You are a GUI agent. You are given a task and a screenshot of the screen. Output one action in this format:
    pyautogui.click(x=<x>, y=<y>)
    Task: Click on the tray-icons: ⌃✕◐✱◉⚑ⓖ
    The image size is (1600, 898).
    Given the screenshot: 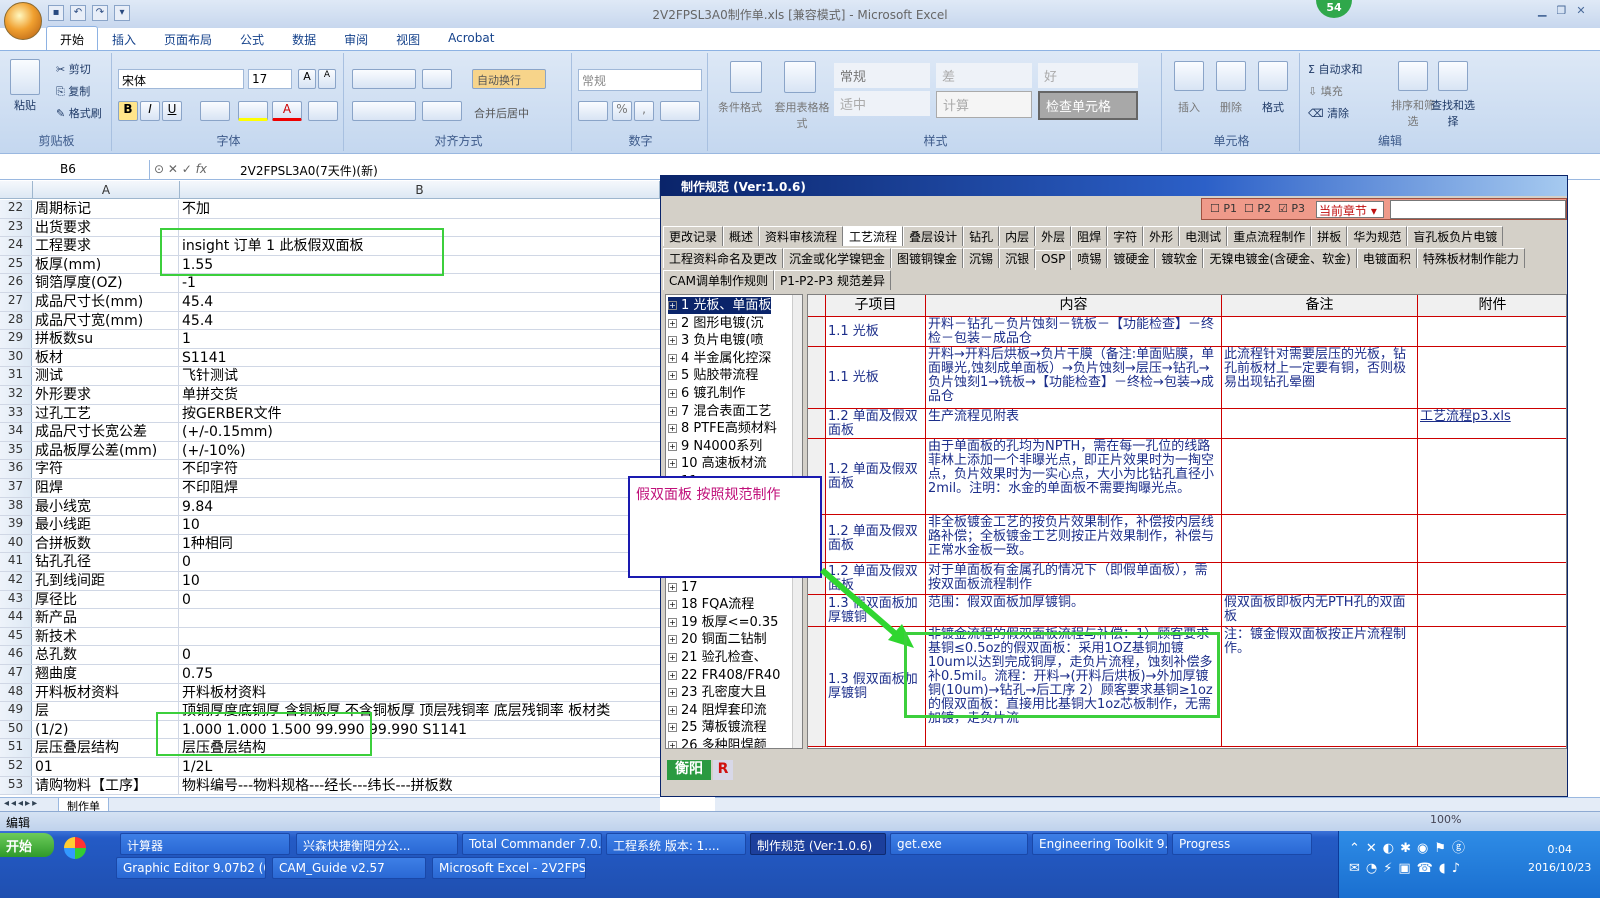 What is the action you would take?
    pyautogui.click(x=1410, y=846)
    